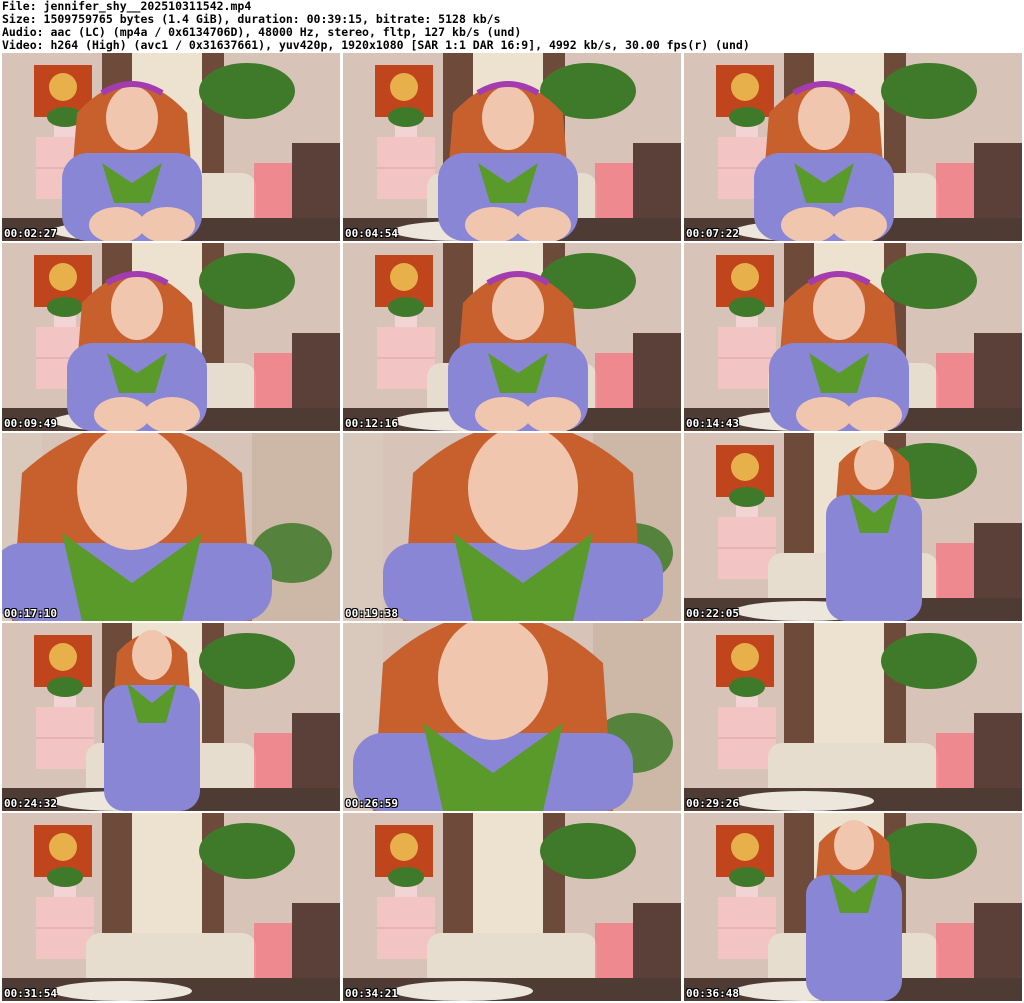 Image resolution: width=1024 pixels, height=1003 pixels. I want to click on video-thumbnail: 00:31:54, so click(171, 907).